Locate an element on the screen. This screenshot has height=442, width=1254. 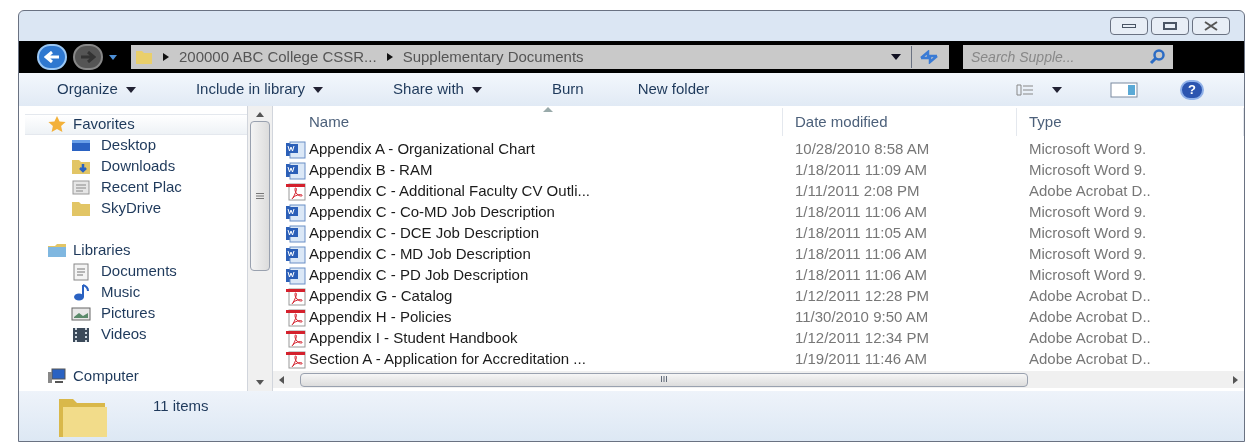
close-button is located at coordinates (1211, 26).